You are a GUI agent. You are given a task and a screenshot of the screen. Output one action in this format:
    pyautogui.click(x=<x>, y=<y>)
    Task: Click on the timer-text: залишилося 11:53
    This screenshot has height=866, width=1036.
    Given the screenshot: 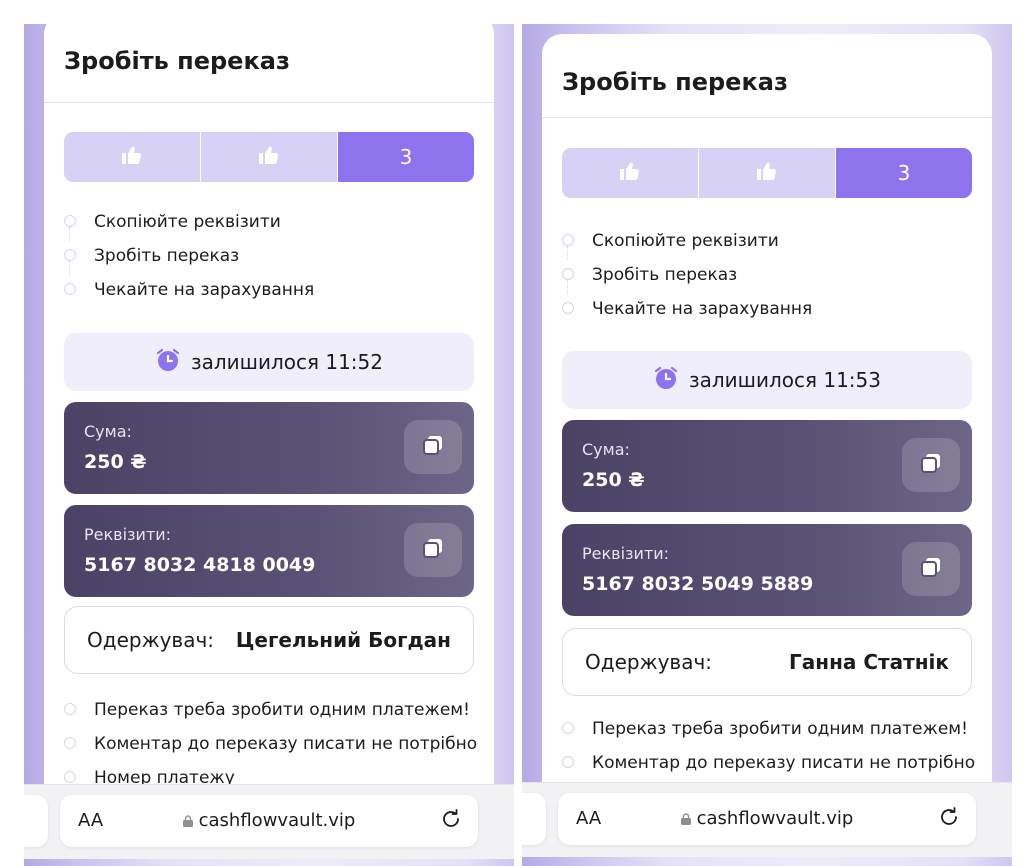 What is the action you would take?
    pyautogui.click(x=784, y=380)
    